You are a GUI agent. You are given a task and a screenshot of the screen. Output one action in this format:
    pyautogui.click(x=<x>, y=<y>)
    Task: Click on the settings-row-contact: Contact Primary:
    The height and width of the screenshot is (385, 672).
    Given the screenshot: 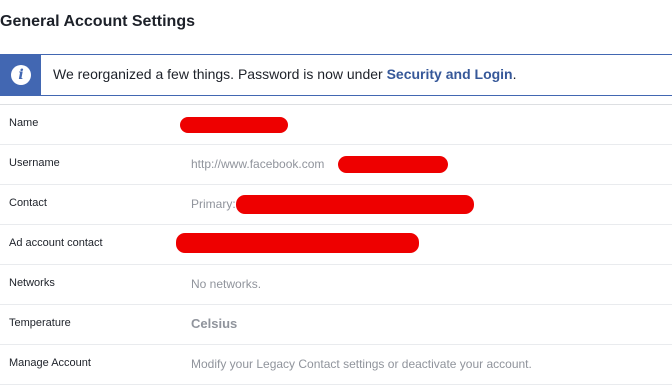 What is the action you would take?
    pyautogui.click(x=336, y=205)
    